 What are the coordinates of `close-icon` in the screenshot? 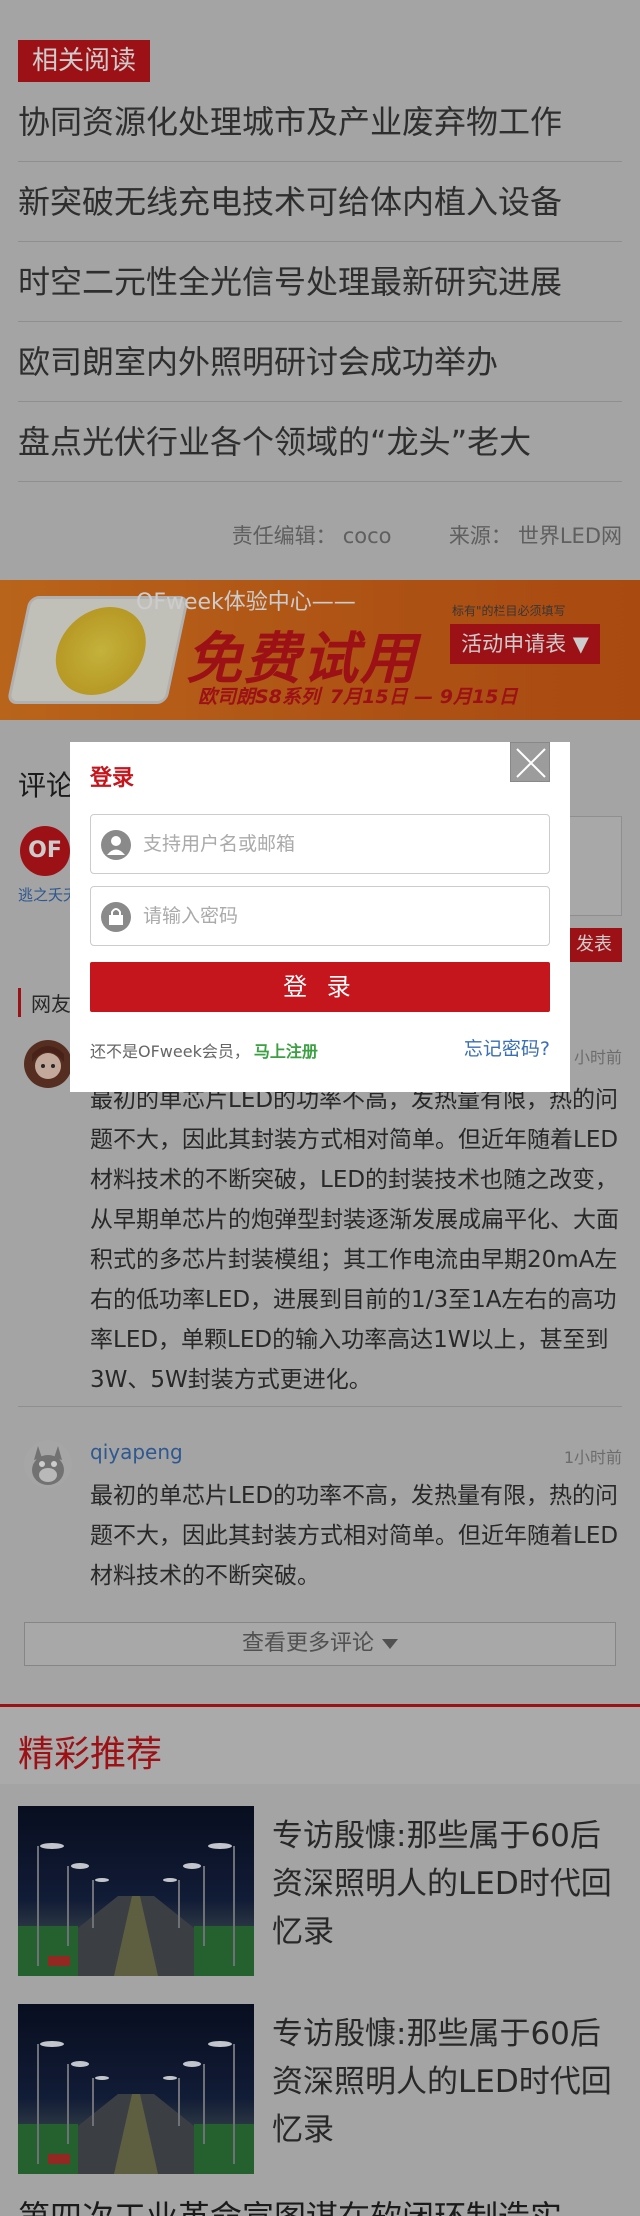 It's located at (531, 763).